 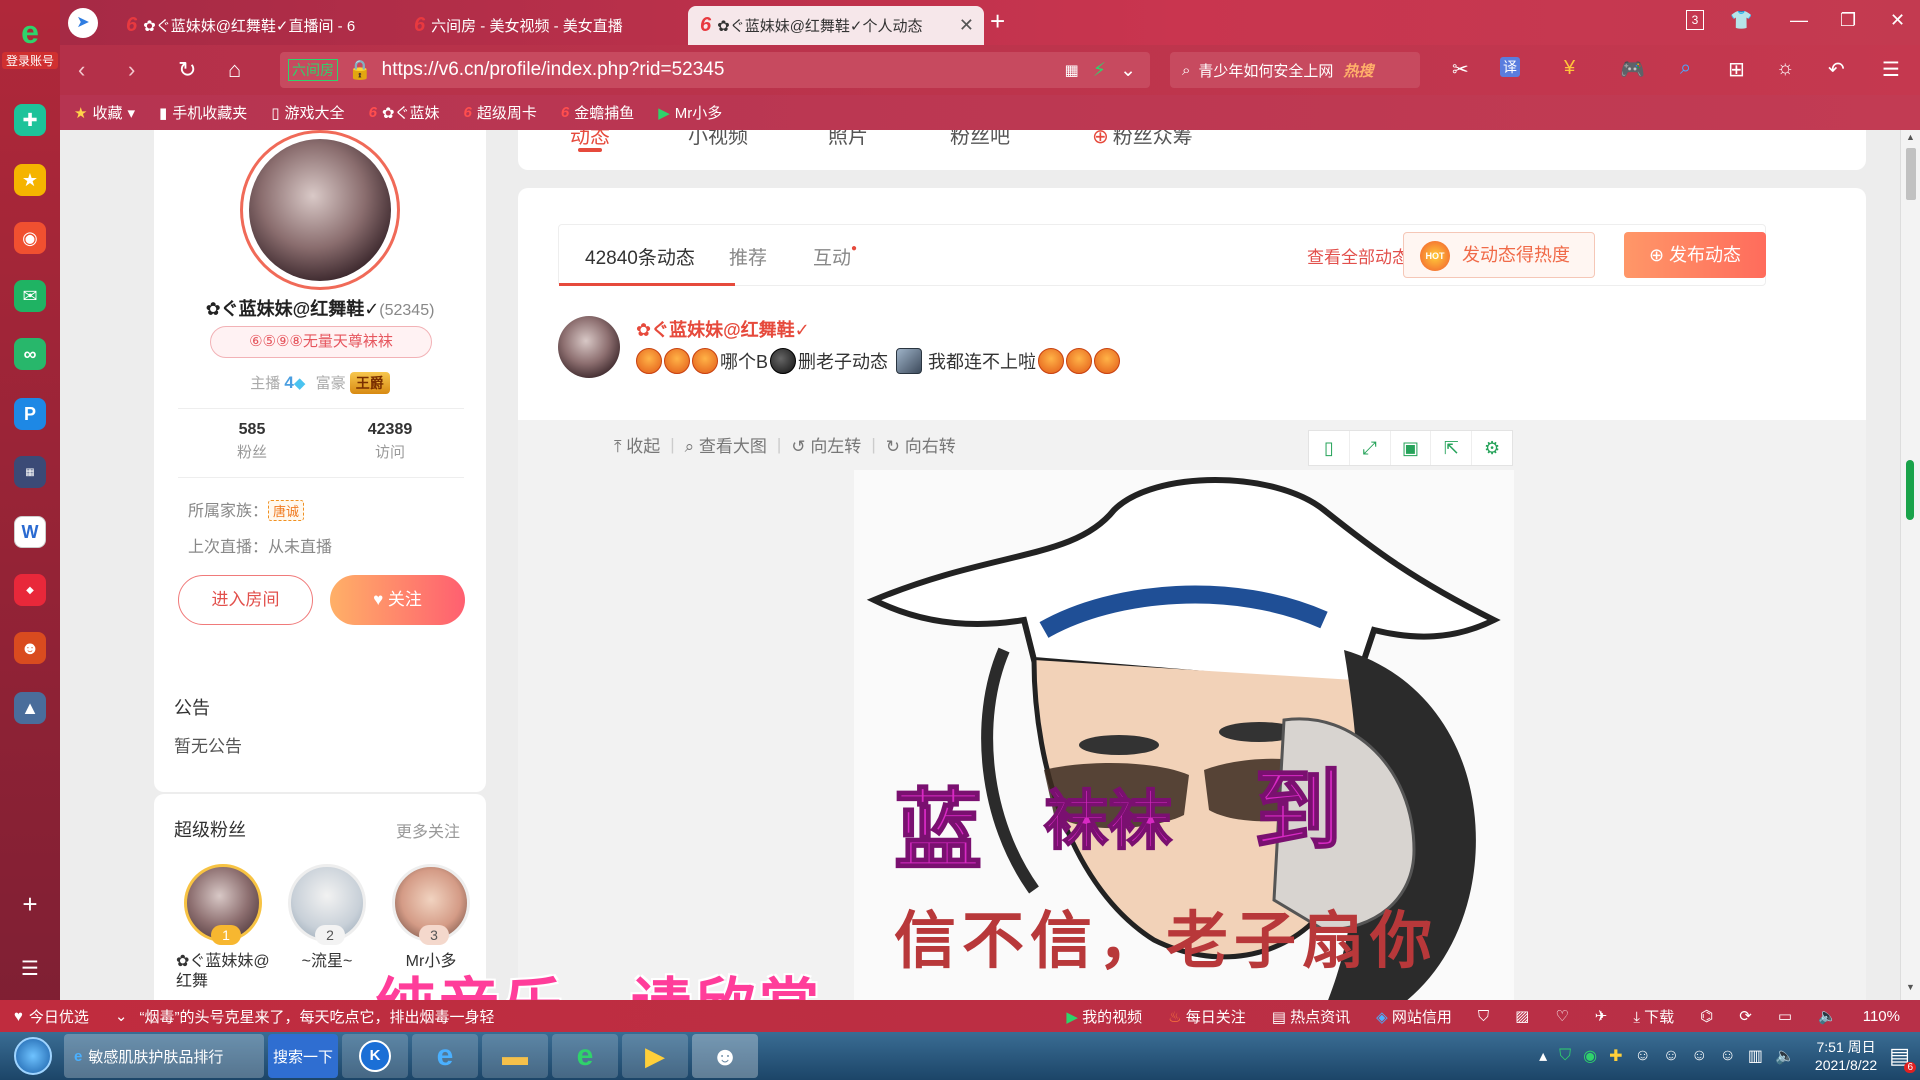 What do you see at coordinates (1615, 1056) in the screenshot?
I see `tray-plus-icon: ✚` at bounding box center [1615, 1056].